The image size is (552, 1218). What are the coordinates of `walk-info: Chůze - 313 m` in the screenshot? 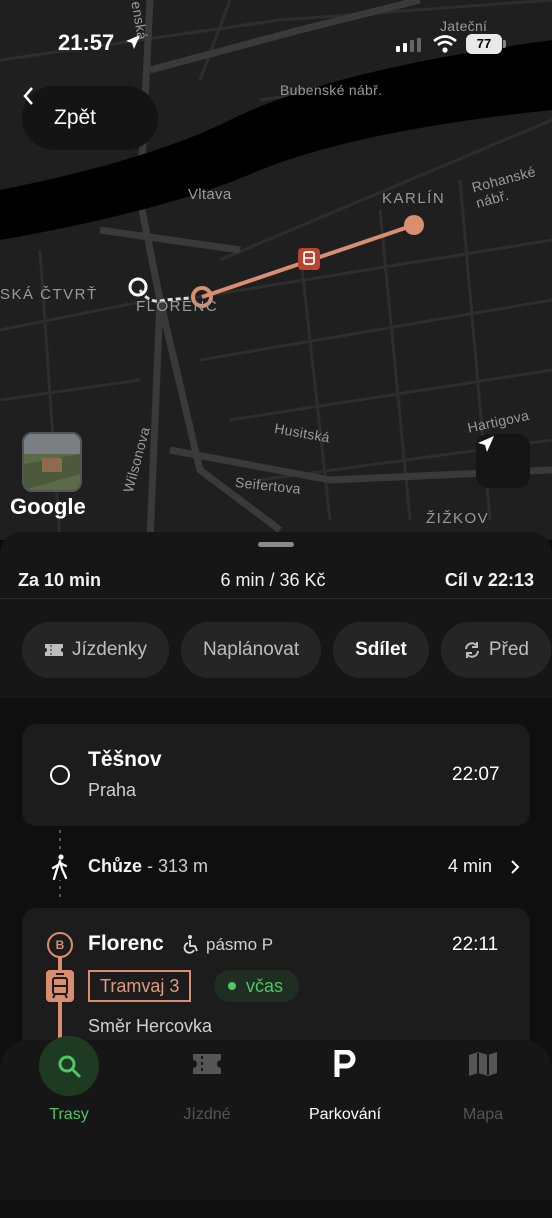 It's located at (148, 866).